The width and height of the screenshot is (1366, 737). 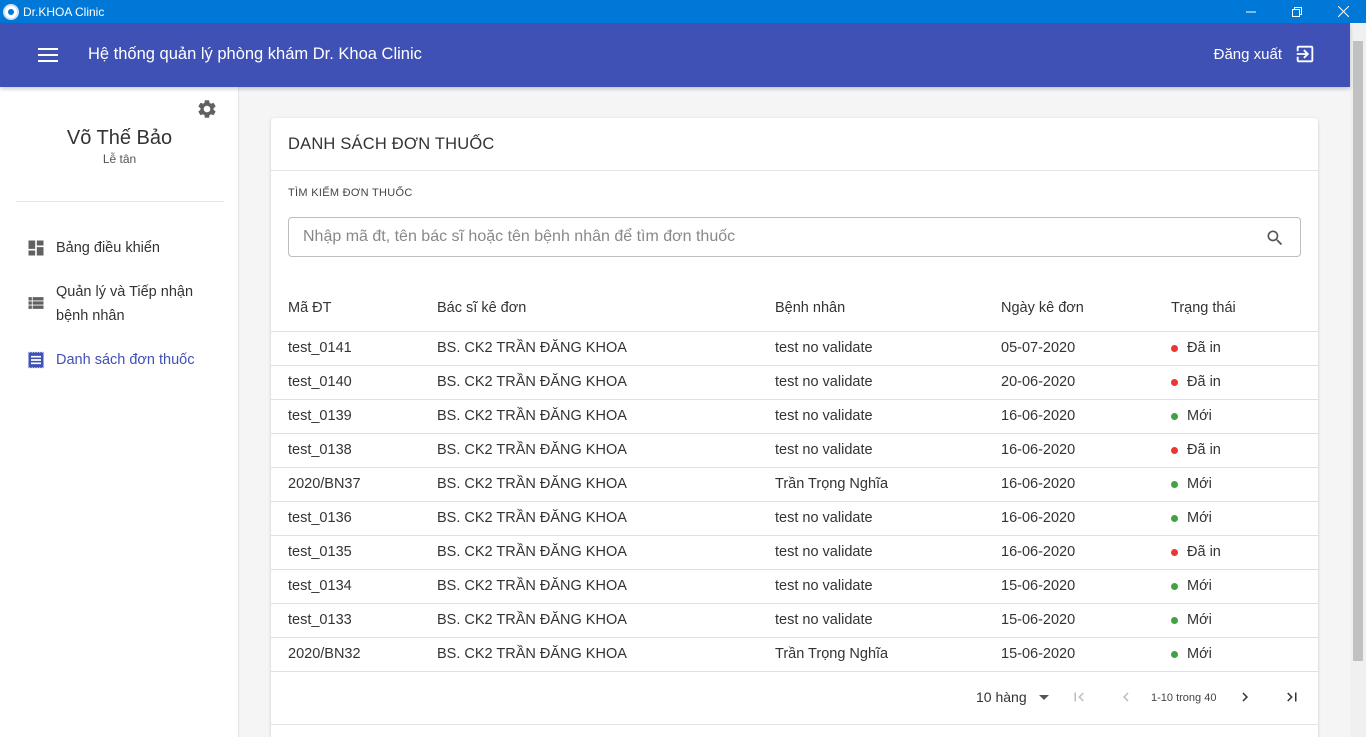 What do you see at coordinates (1343, 11) in the screenshot?
I see `close-window-button` at bounding box center [1343, 11].